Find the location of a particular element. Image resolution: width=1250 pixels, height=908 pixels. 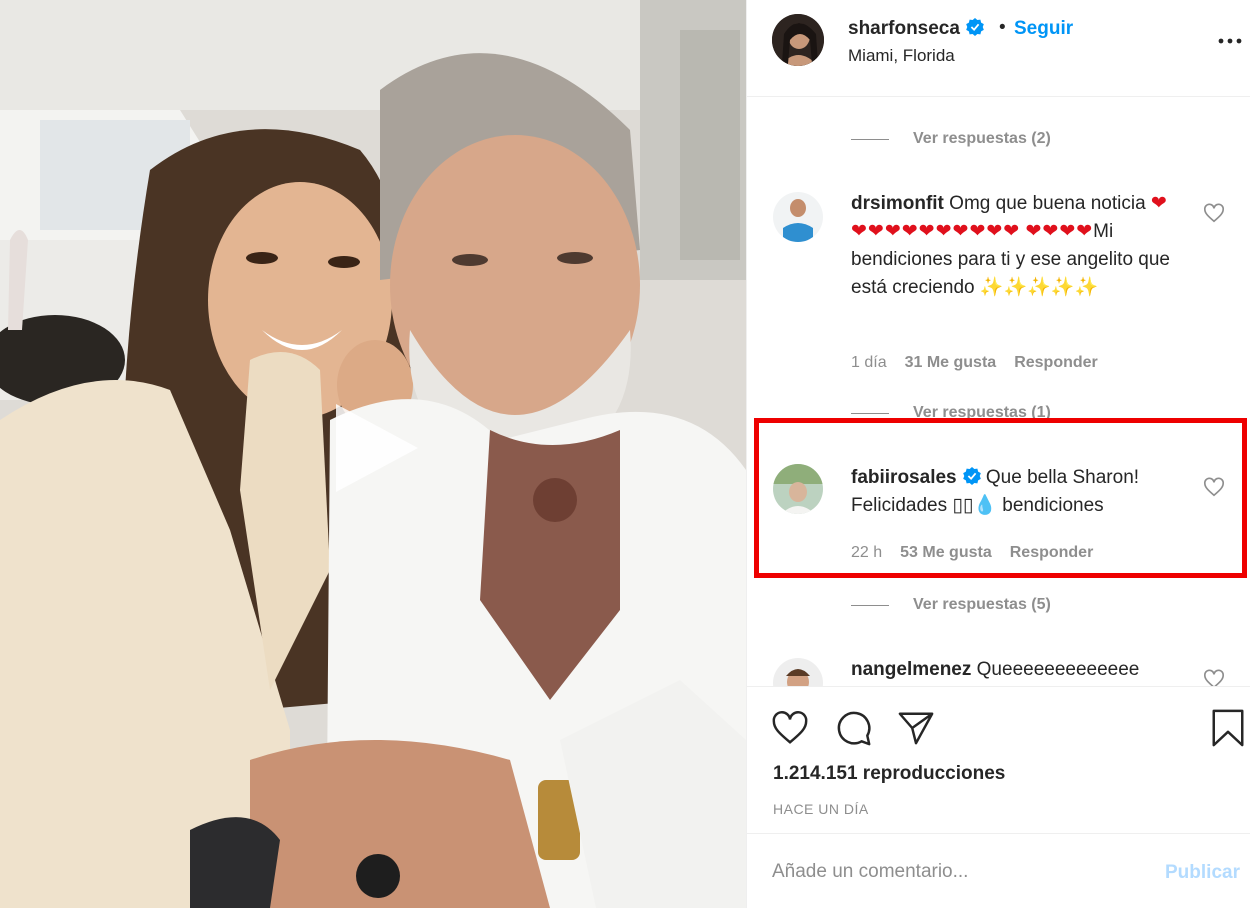

author-username: sharfonseca is located at coordinates (916, 29).